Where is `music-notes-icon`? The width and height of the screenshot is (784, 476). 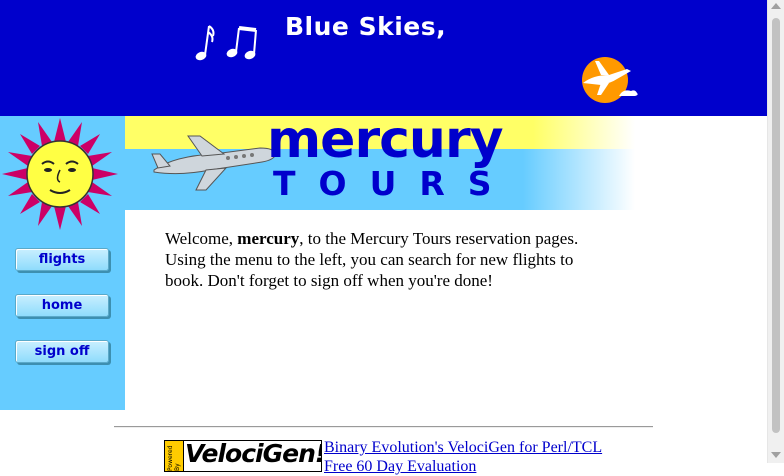
music-notes-icon is located at coordinates (226, 43).